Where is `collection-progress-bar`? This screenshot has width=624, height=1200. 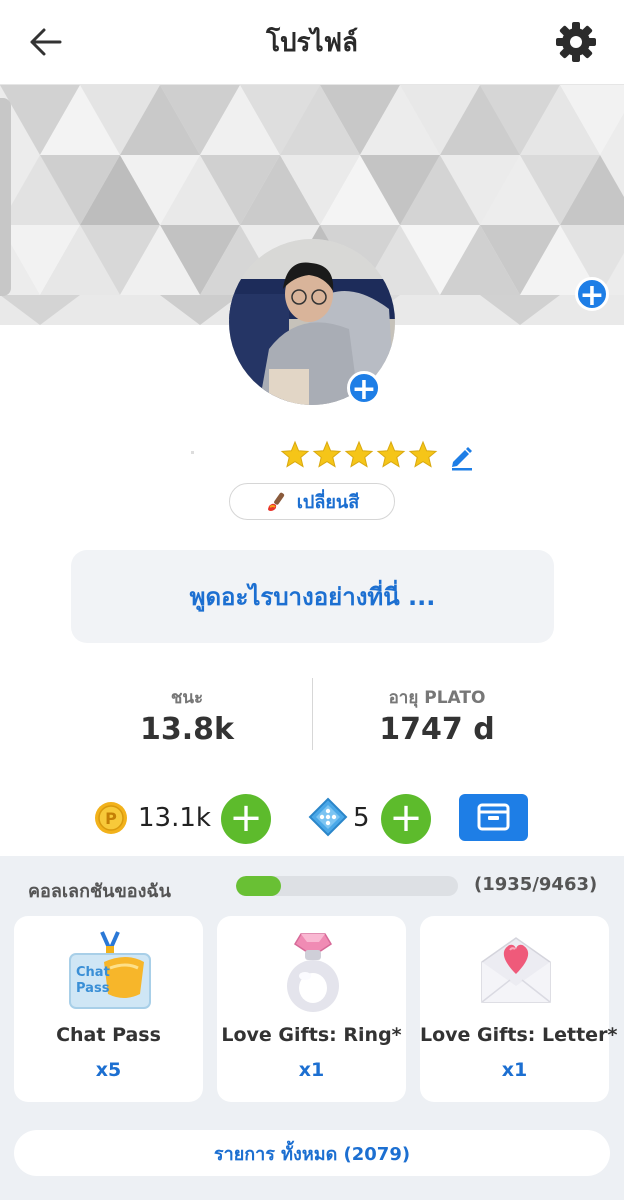
collection-progress-bar is located at coordinates (347, 886).